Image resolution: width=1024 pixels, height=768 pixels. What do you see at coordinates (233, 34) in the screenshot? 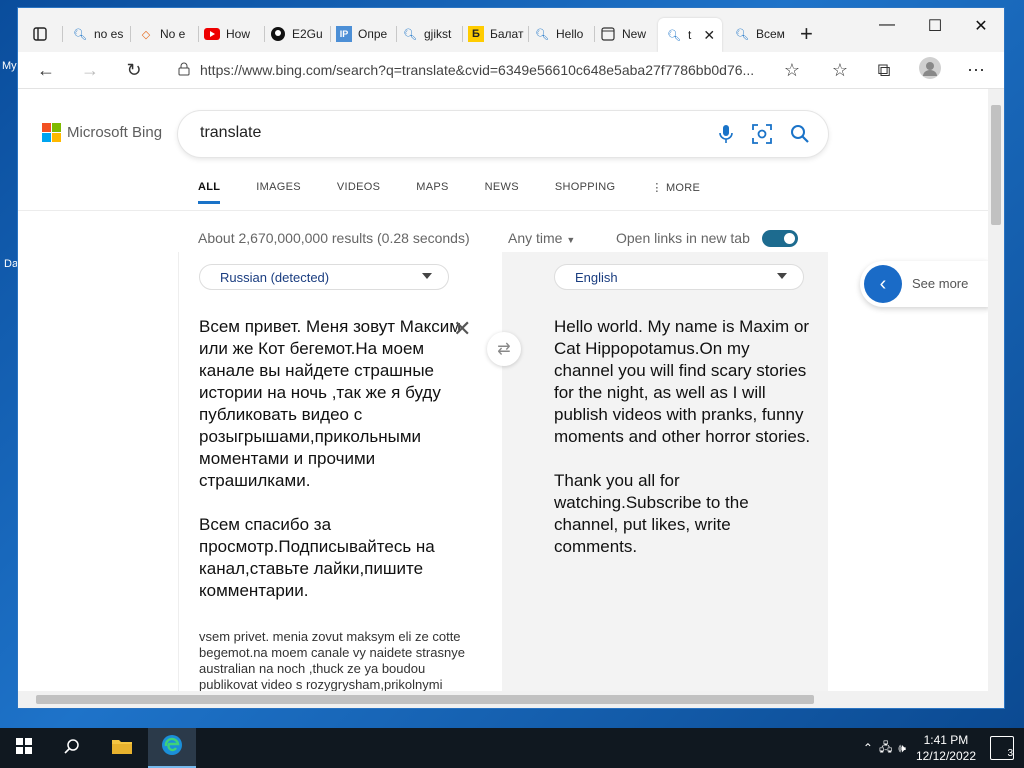
I see `tab-3: How` at bounding box center [233, 34].